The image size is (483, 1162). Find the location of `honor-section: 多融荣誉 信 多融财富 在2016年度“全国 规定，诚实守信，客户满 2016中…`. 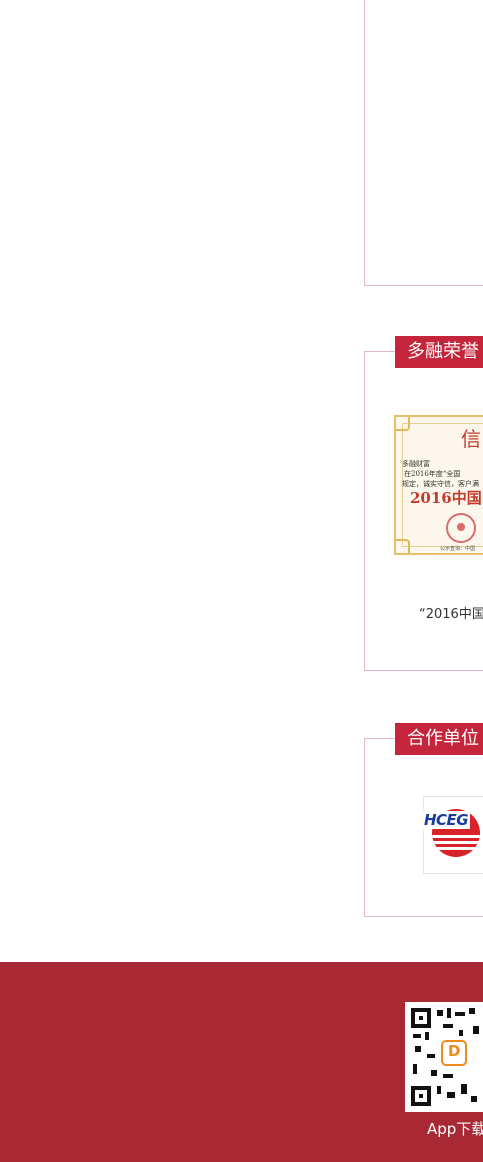

honor-section: 多融荣誉 信 多融财富 在2016年度“全国 规定，诚实守信，客户满 2016中… is located at coordinates (423, 503).